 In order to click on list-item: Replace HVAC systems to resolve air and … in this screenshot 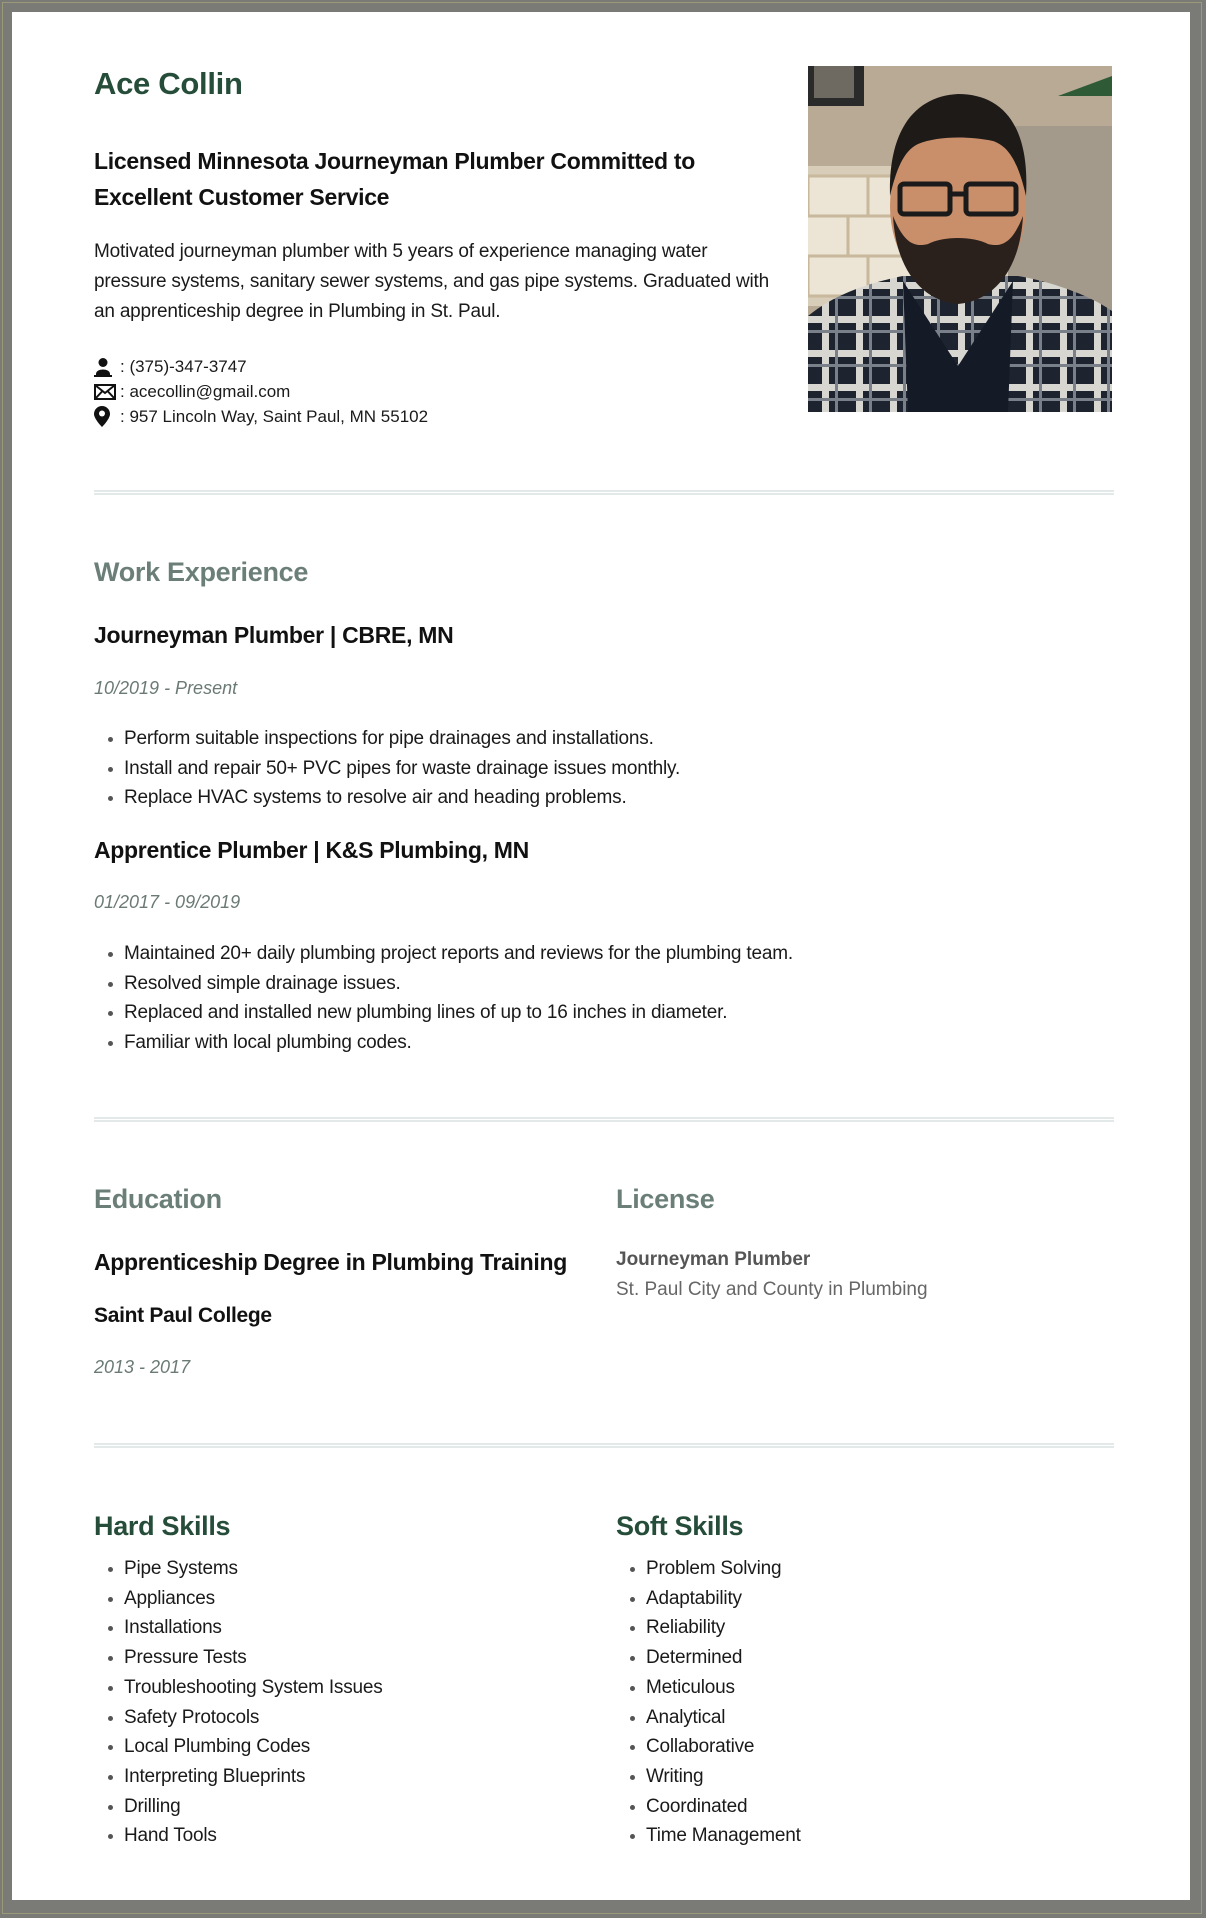, I will do `click(387, 798)`.